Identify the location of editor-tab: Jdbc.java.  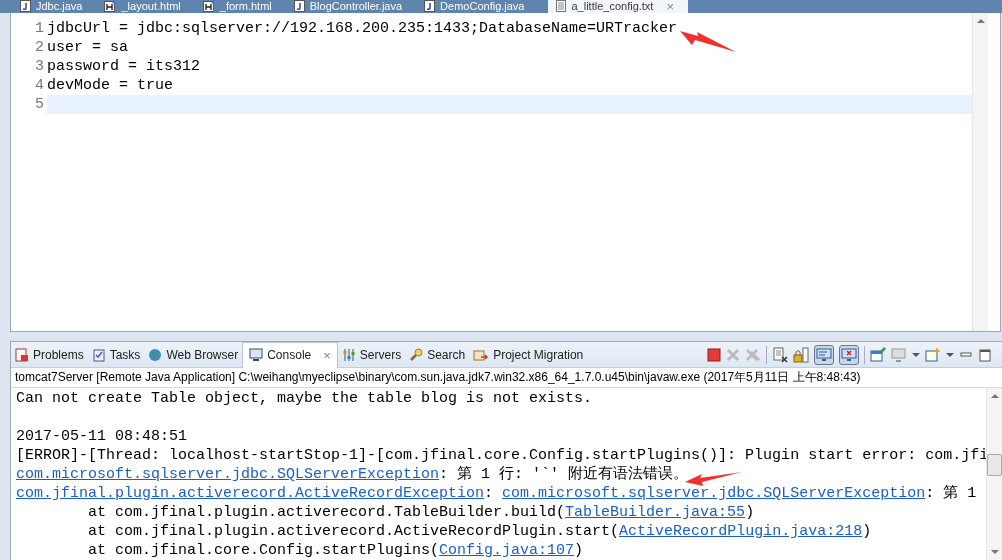
(54, 6).